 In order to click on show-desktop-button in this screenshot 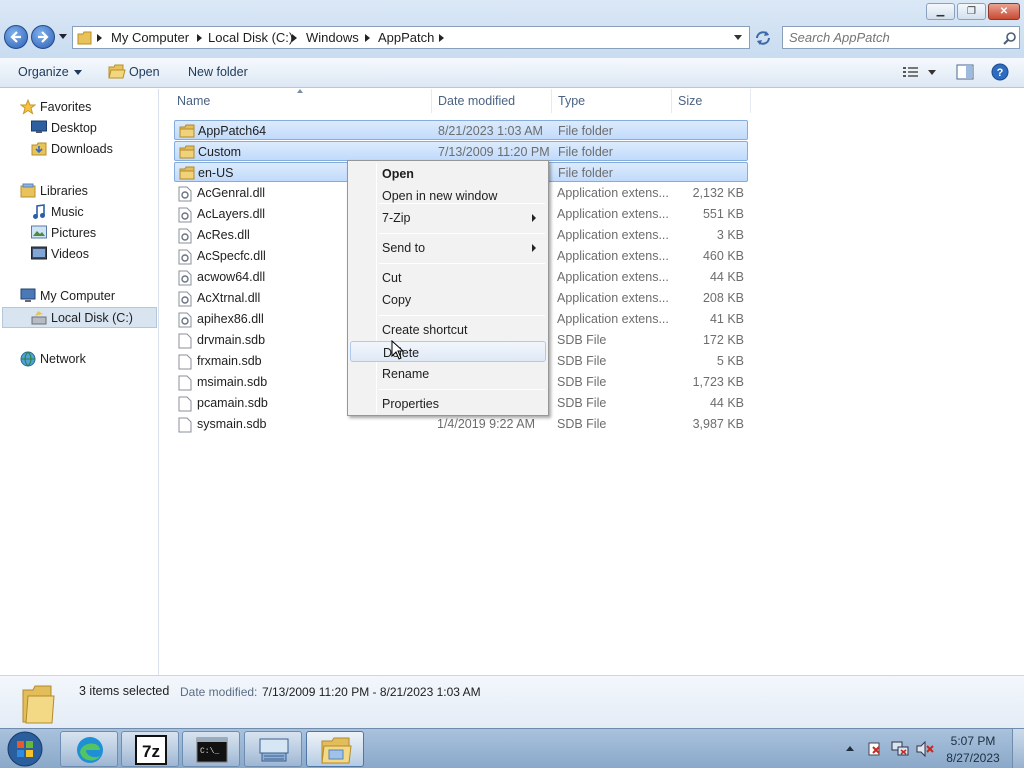, I will do `click(1018, 748)`.